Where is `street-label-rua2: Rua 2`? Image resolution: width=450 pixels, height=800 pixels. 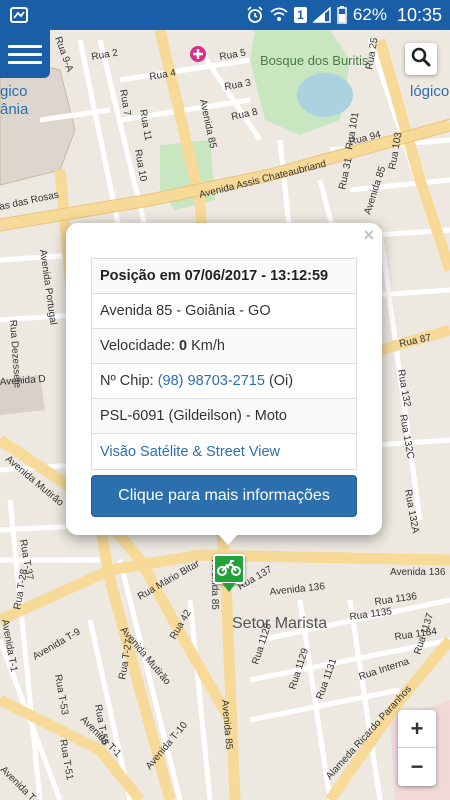
street-label-rua2: Rua 2 is located at coordinates (105, 55).